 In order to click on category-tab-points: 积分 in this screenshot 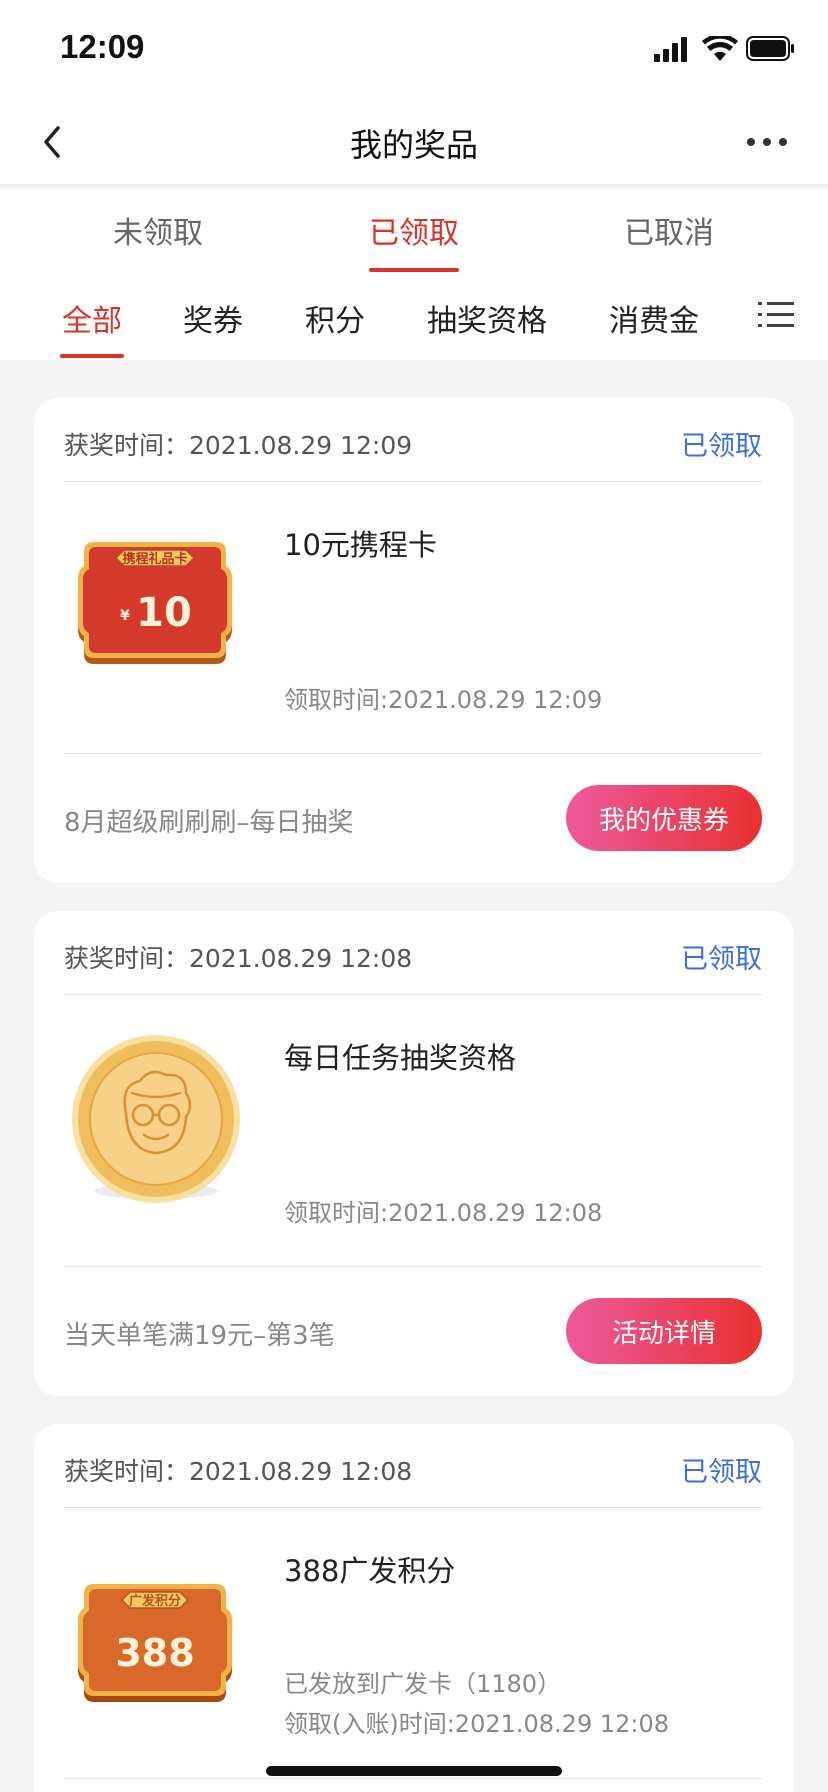, I will do `click(335, 318)`.